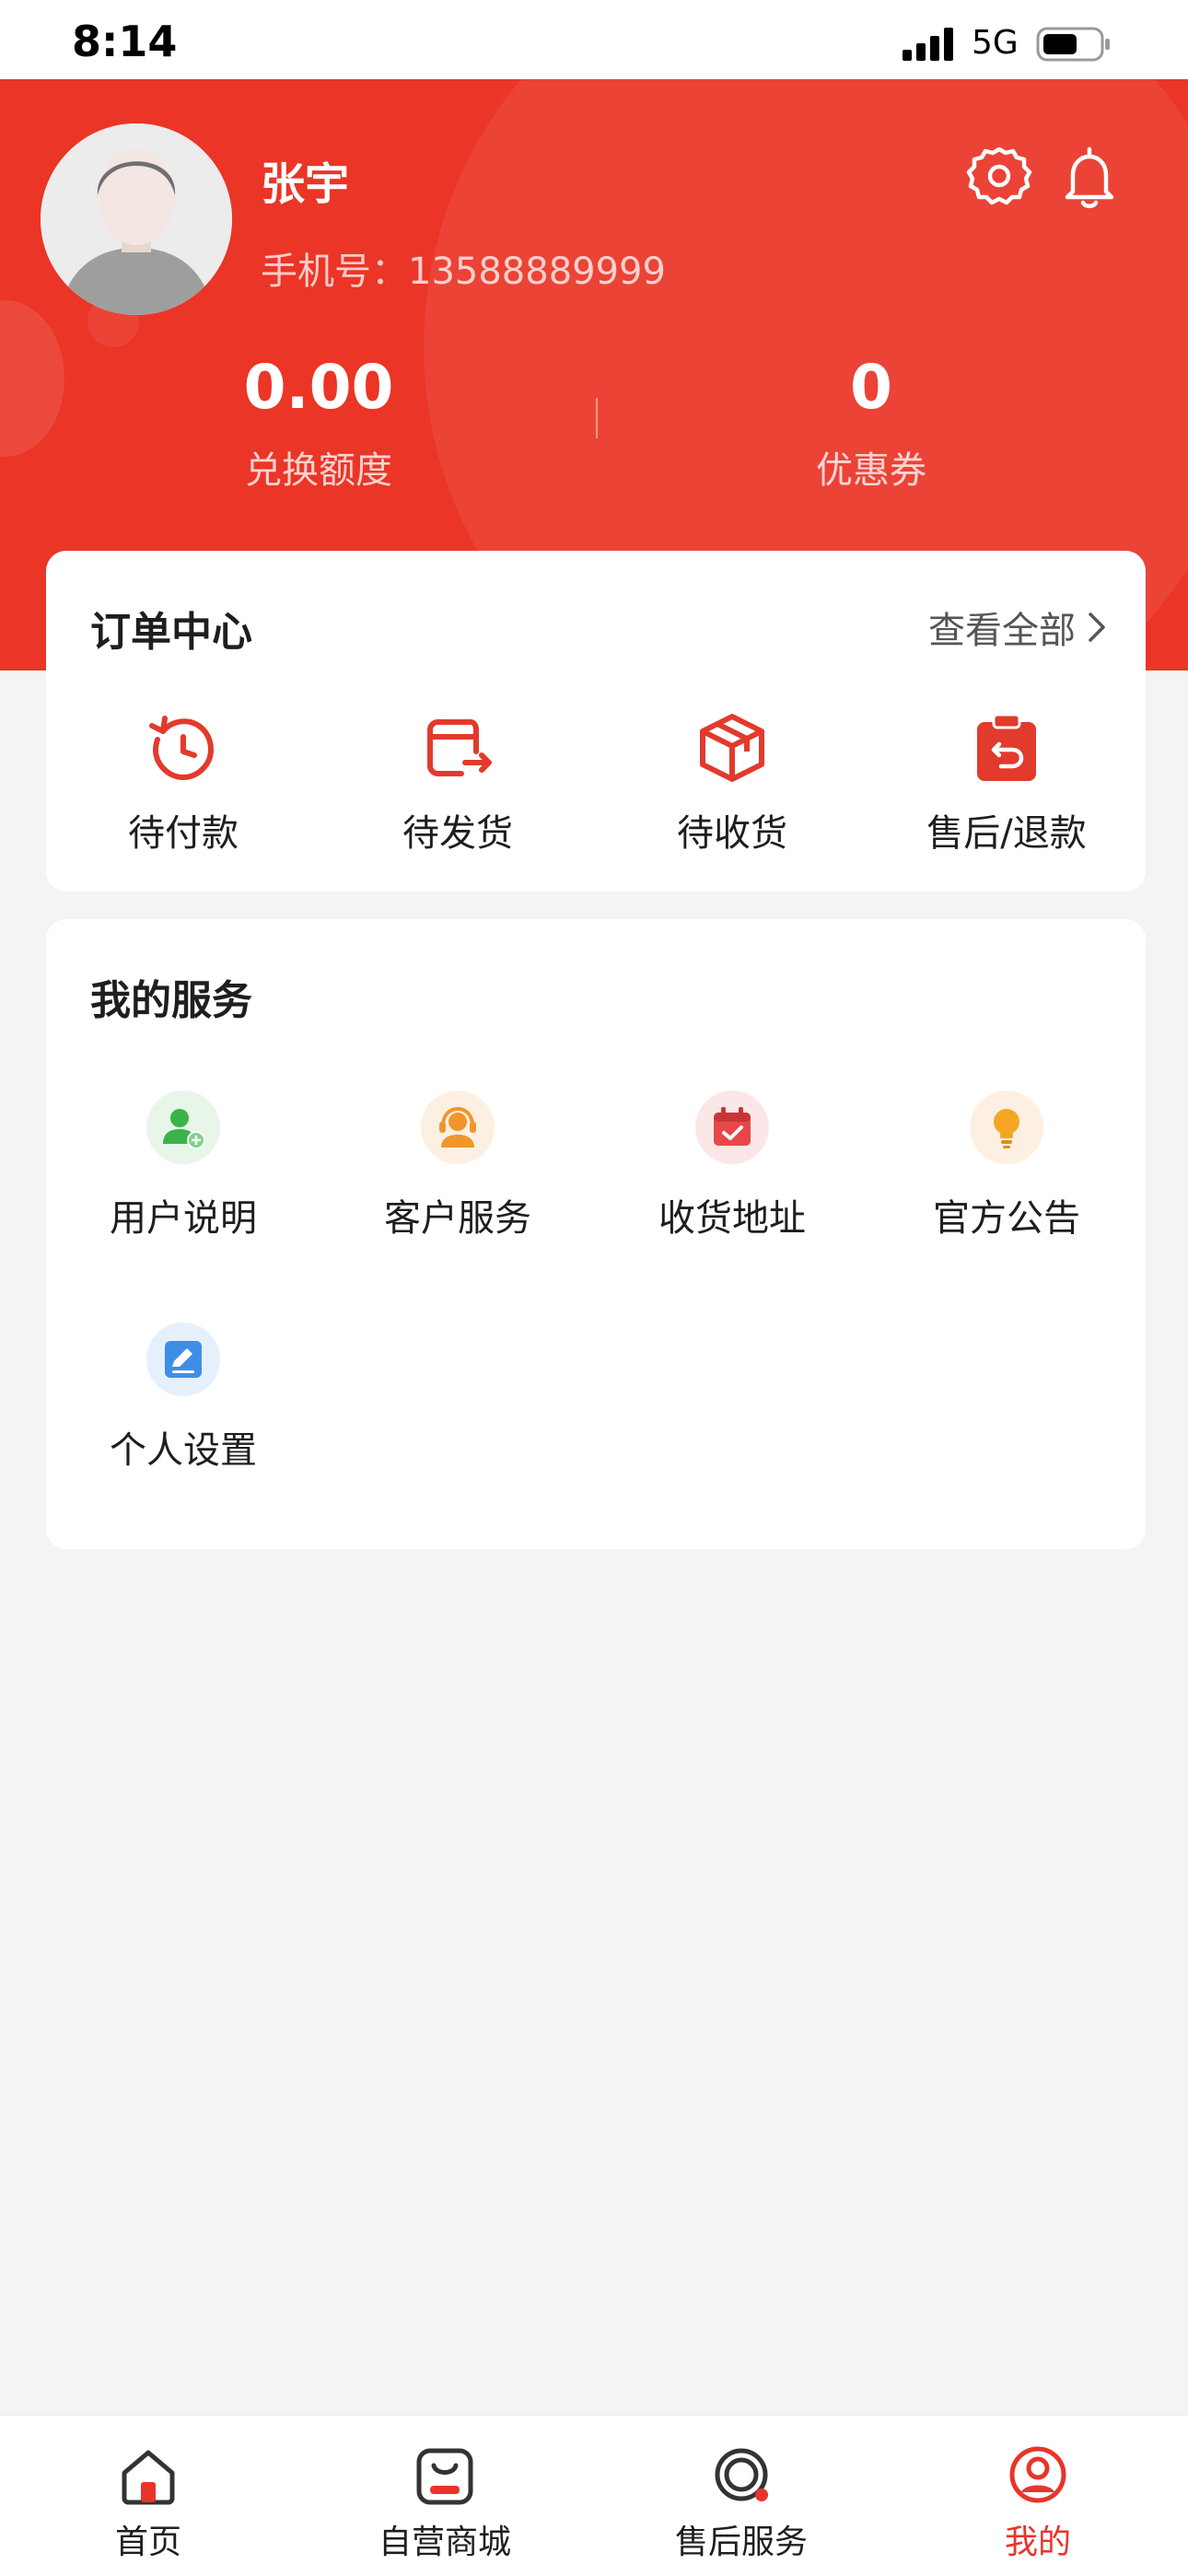  What do you see at coordinates (148, 2477) in the screenshot?
I see `home-icon` at bounding box center [148, 2477].